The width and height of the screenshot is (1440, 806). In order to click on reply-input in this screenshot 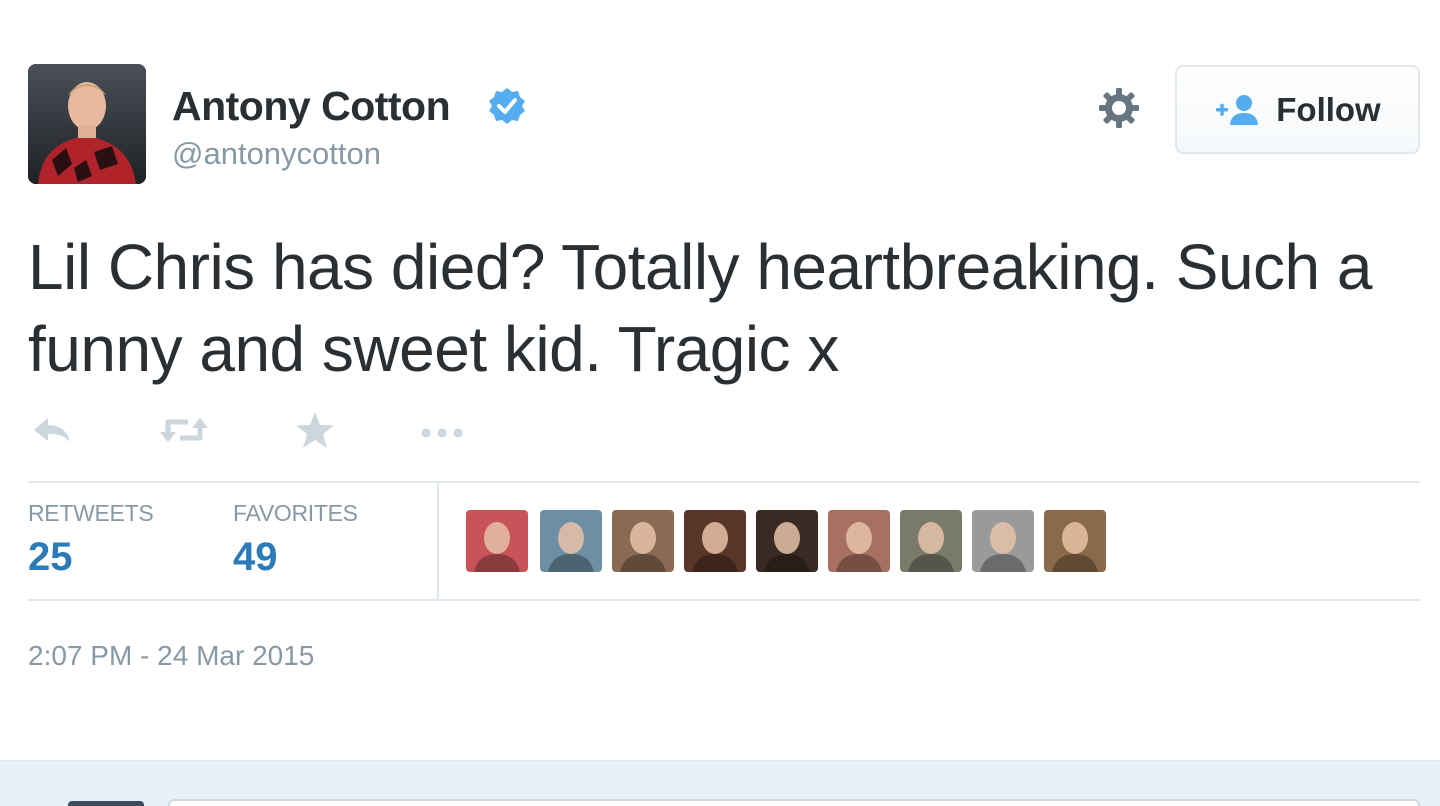, I will do `click(794, 802)`.